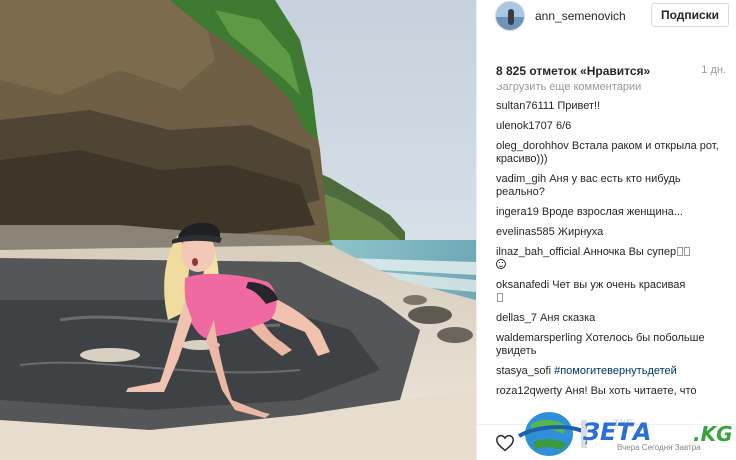  What do you see at coordinates (524, 285) in the screenshot?
I see `comment-username: oksanafedi` at bounding box center [524, 285].